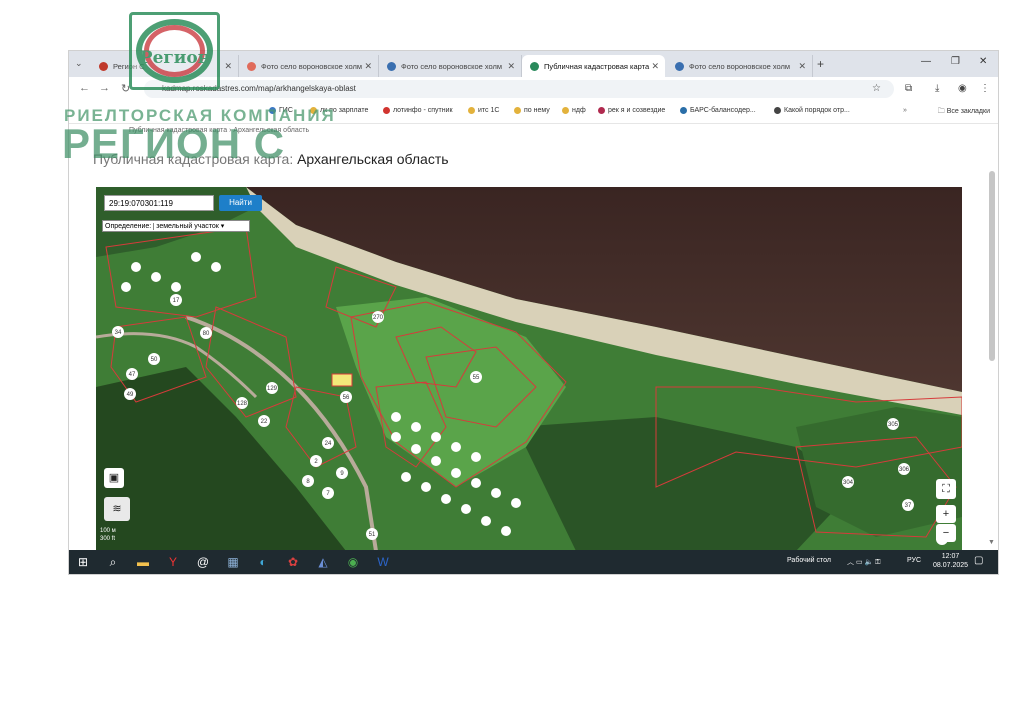 Image resolution: width=1024 pixels, height=723 pixels. Describe the element at coordinates (264, 422) in the screenshot. I see `parcel-label: 22` at that location.